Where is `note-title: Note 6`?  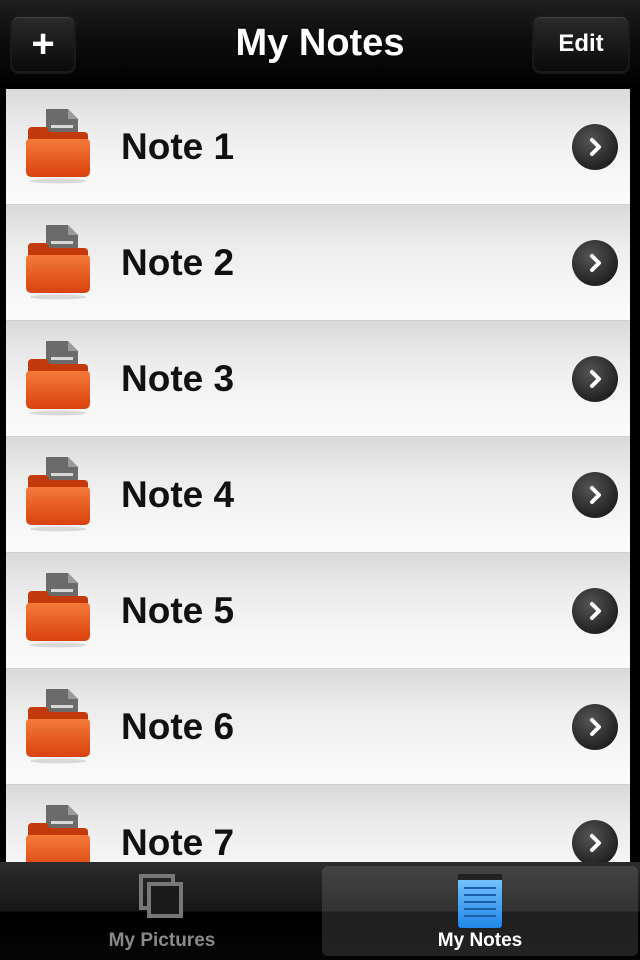 note-title: Note 6 is located at coordinates (178, 726).